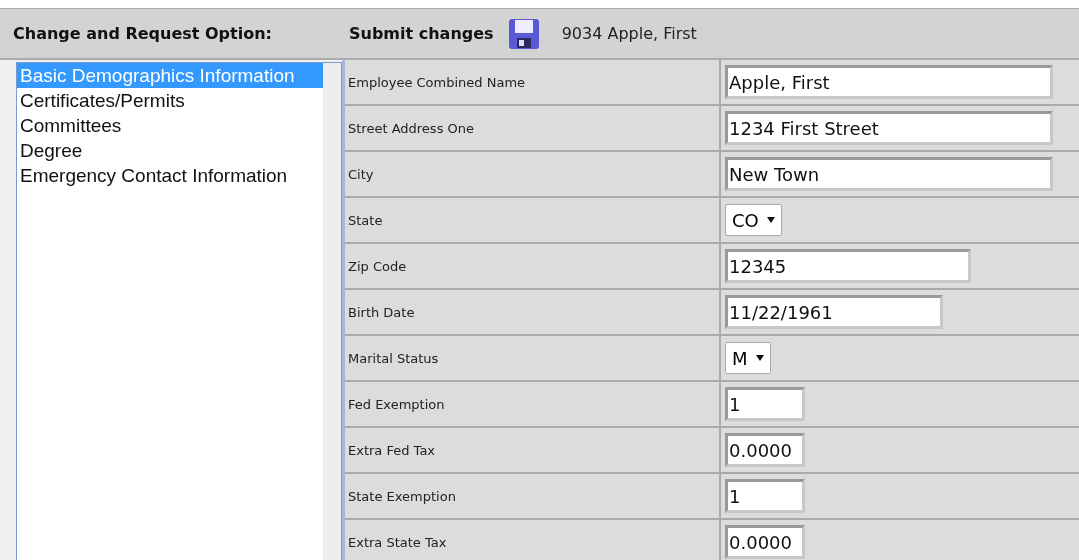 The height and width of the screenshot is (560, 1079). Describe the element at coordinates (753, 220) in the screenshot. I see `dropdown: CO` at that location.